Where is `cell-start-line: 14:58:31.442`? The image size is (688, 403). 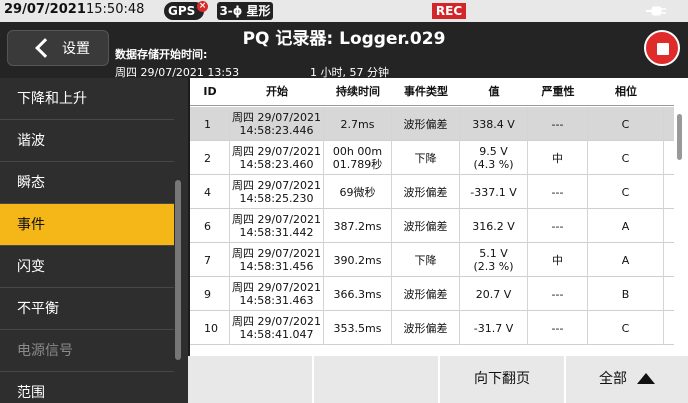
cell-start-line: 14:58:31.442 is located at coordinates (276, 232).